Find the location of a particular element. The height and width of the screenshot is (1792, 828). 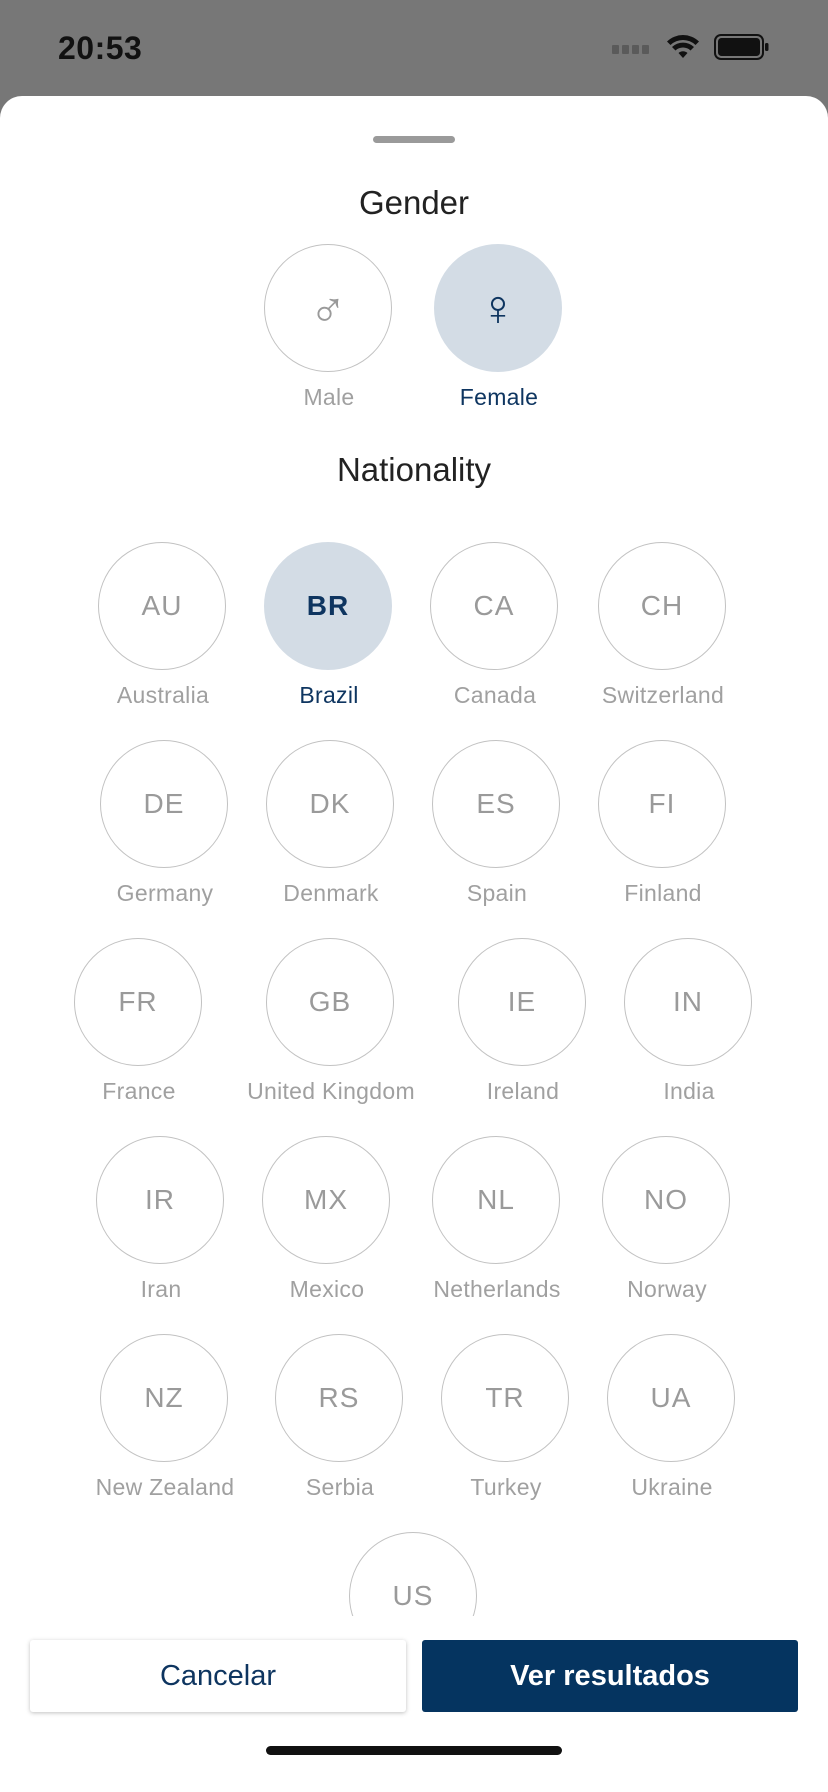

option-circle: NL is located at coordinates (496, 1200).